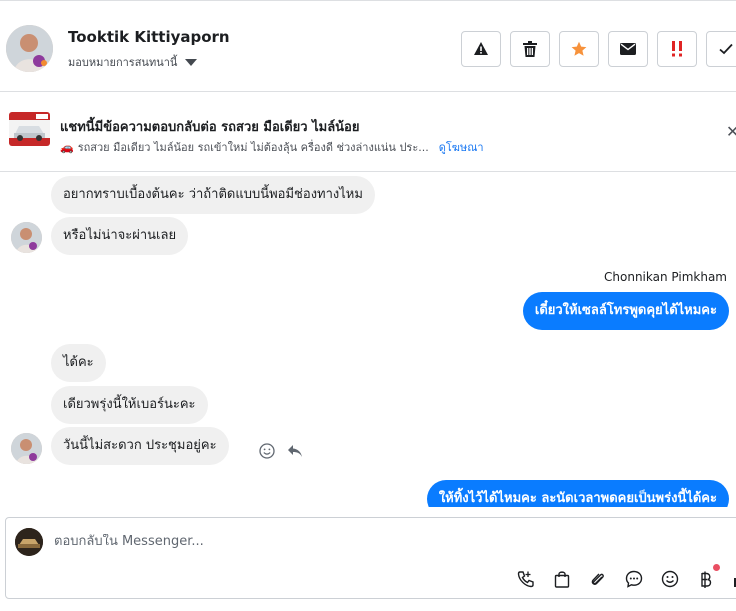 The height and width of the screenshot is (611, 736). What do you see at coordinates (354, 541) in the screenshot?
I see `reply-input` at bounding box center [354, 541].